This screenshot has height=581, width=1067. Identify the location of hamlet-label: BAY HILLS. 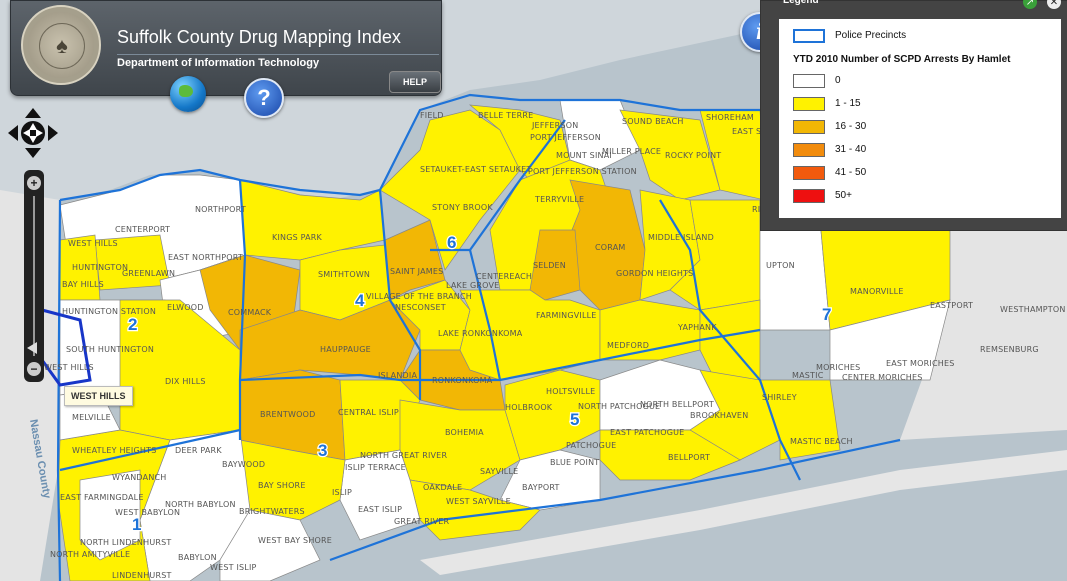
(83, 284).